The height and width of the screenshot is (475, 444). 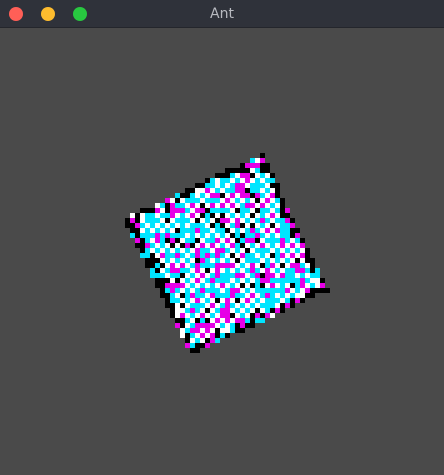 What do you see at coordinates (222, 14) in the screenshot?
I see `title-bar: Ant` at bounding box center [222, 14].